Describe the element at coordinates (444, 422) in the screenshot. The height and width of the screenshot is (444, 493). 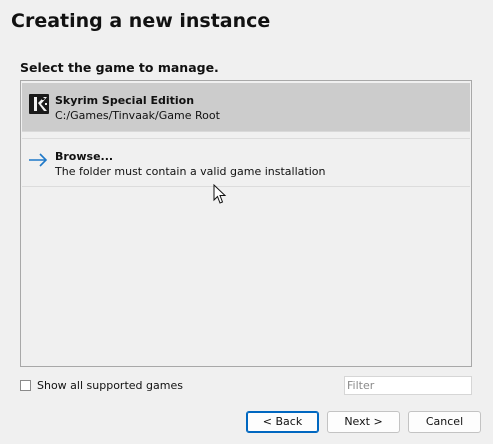
I see `cancel-button: Cancel` at that location.